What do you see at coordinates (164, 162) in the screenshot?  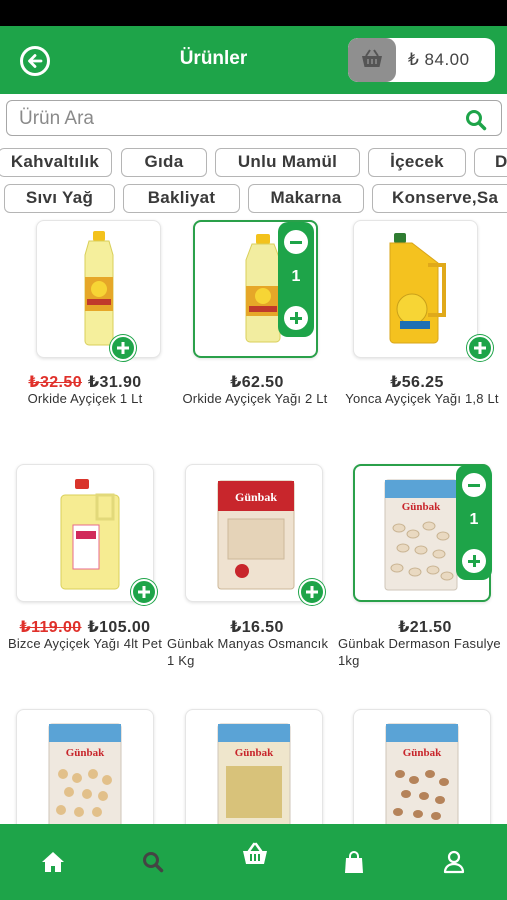 I see `category-chip-gida: Gıda` at bounding box center [164, 162].